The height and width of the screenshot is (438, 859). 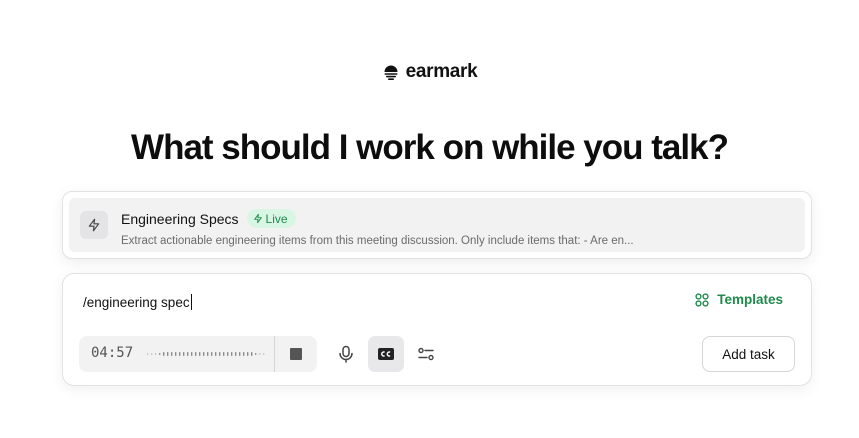 What do you see at coordinates (391, 72) in the screenshot?
I see `earmark-logo-icon` at bounding box center [391, 72].